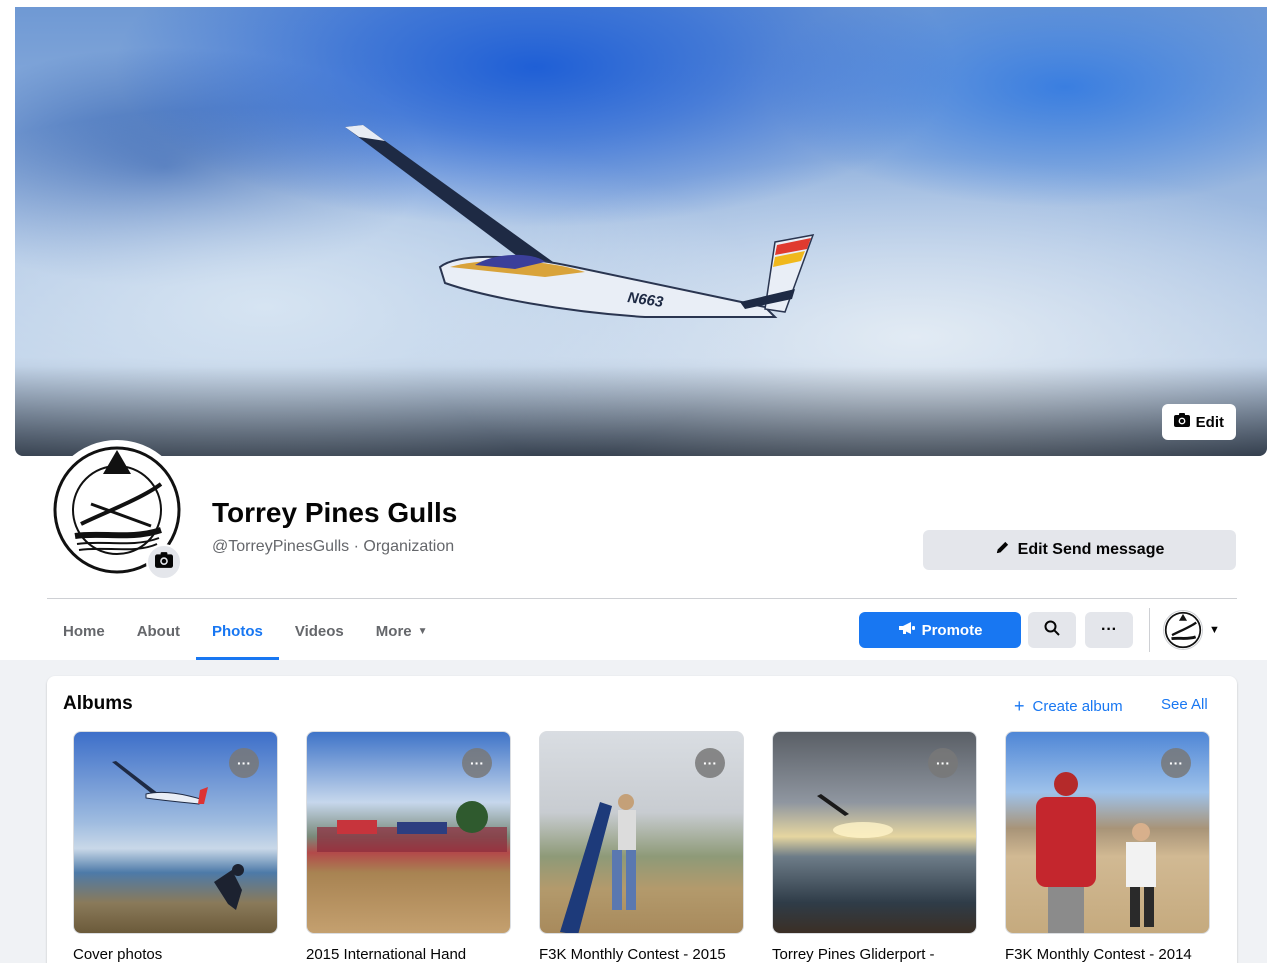 The image size is (1267, 963). I want to click on pencil-icon, so click(1002, 550).